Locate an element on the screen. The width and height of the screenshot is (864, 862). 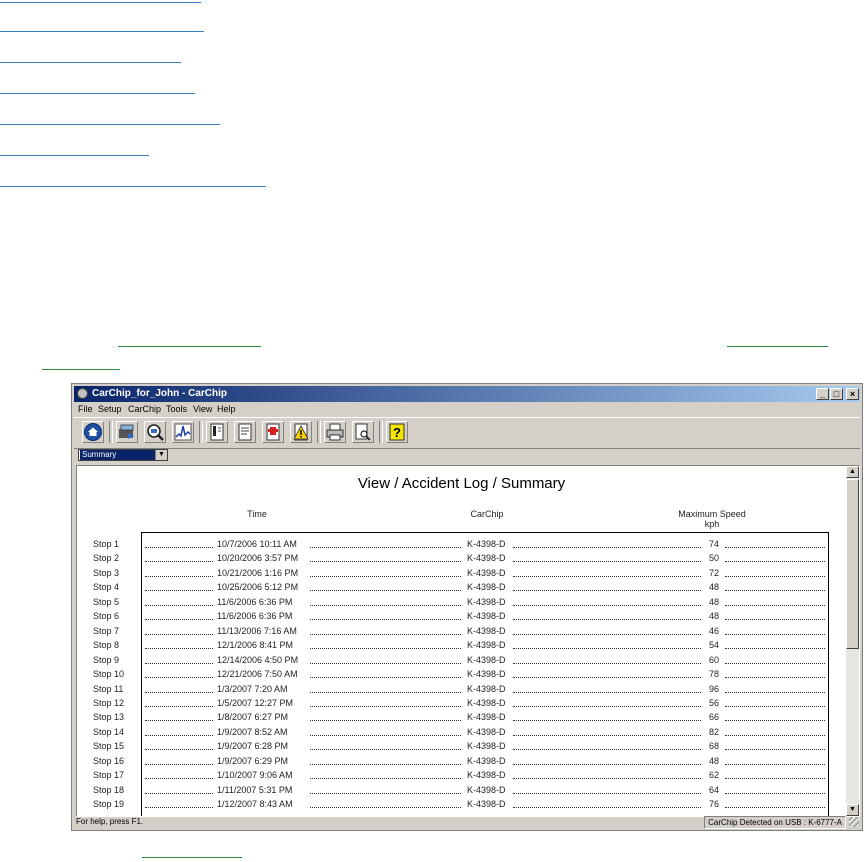
table-row: Stop 7 11/13/2006 7:16 AM K-4398-D 46 is located at coordinates (462, 632).